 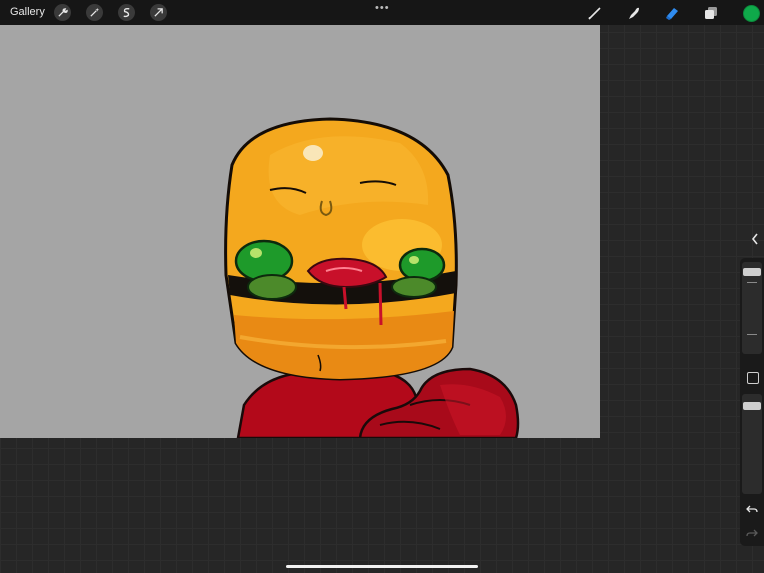 What do you see at coordinates (752, 535) in the screenshot?
I see `redo-icon` at bounding box center [752, 535].